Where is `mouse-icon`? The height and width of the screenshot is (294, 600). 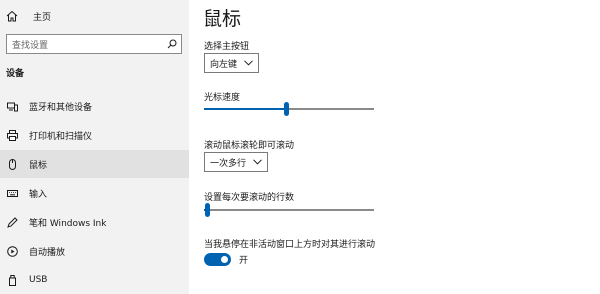 mouse-icon is located at coordinates (12, 164).